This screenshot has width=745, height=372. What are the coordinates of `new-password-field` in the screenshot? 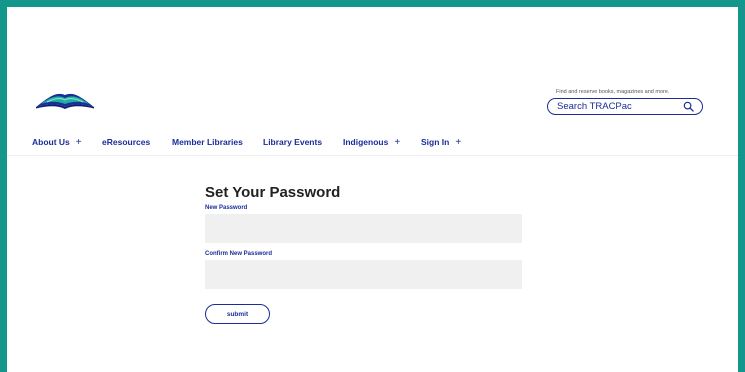 It's located at (363, 228).